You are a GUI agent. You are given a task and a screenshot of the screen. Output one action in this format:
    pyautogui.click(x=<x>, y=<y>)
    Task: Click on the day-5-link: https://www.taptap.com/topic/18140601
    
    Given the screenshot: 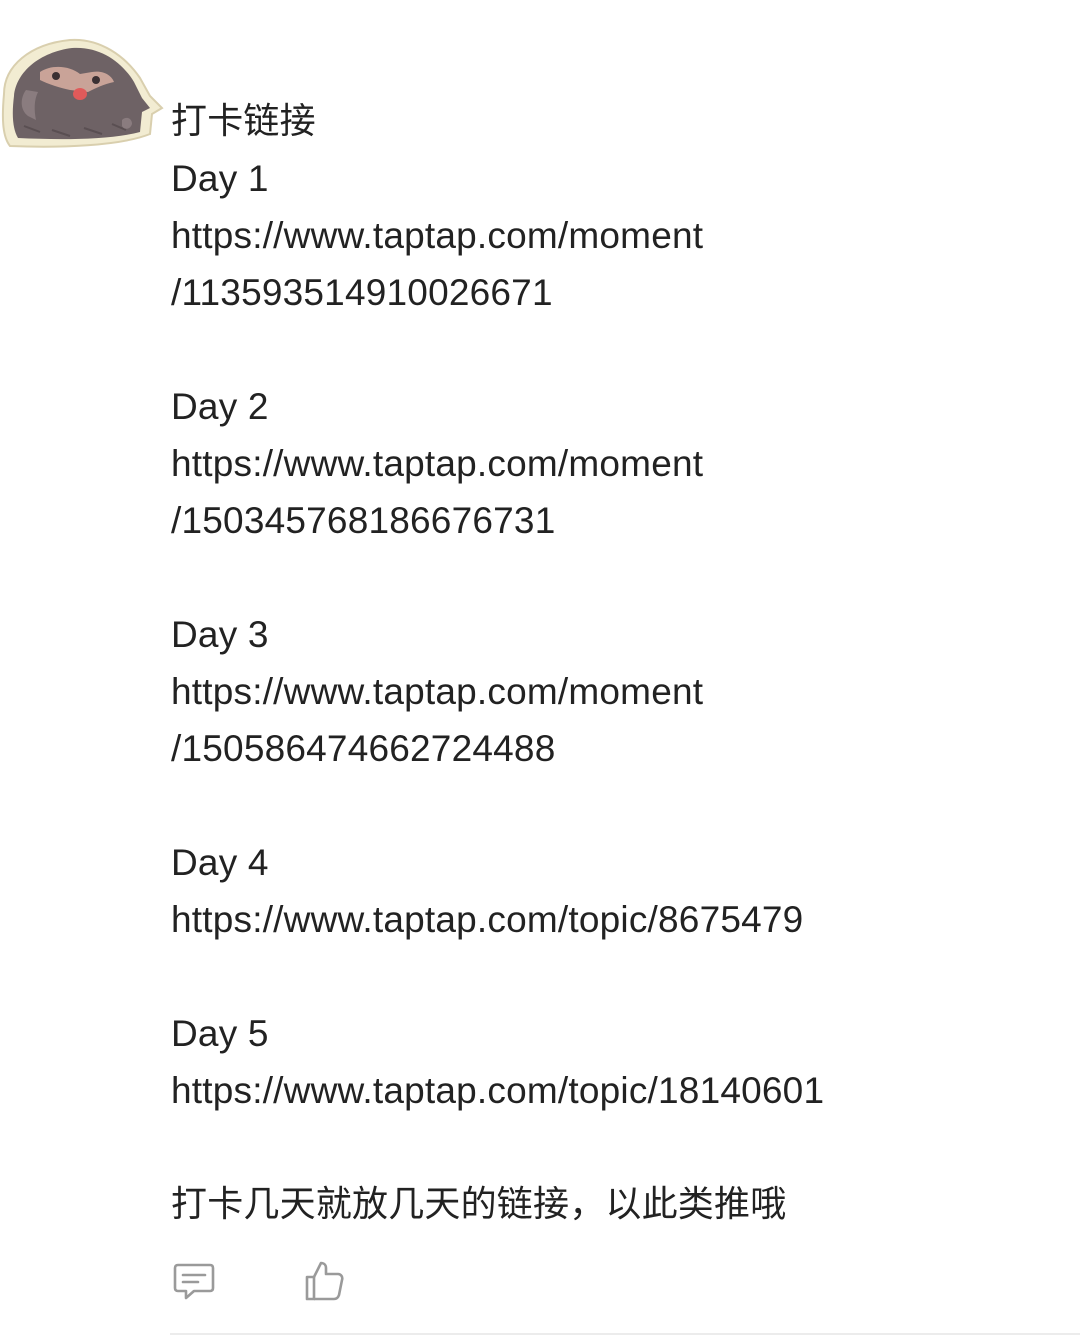 What is the action you would take?
    pyautogui.click(x=497, y=1090)
    